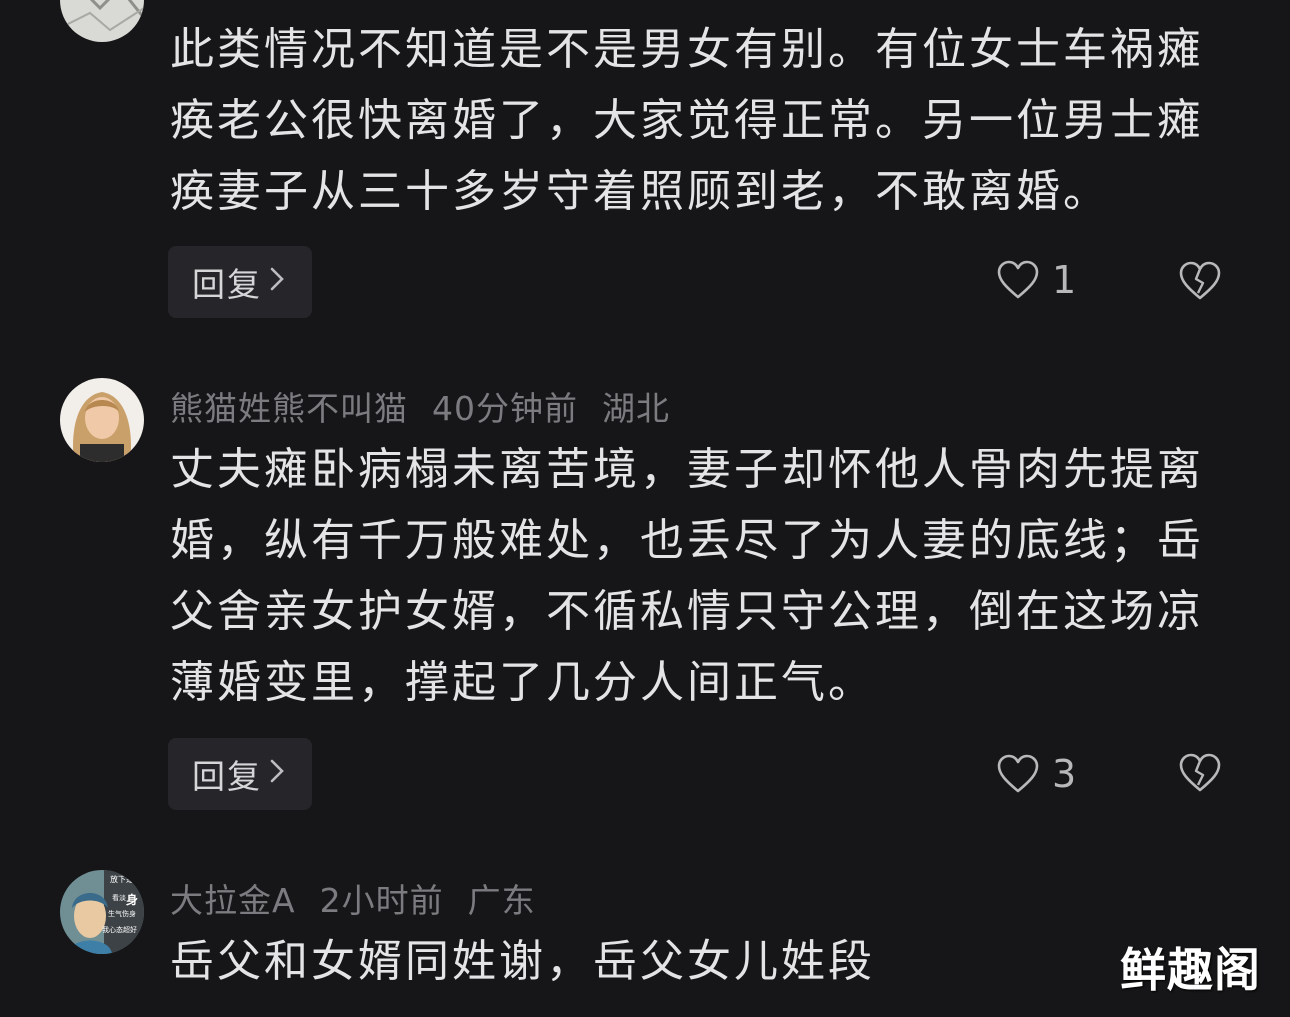 This screenshot has height=1017, width=1290. I want to click on like-button: 3, so click(1036, 774).